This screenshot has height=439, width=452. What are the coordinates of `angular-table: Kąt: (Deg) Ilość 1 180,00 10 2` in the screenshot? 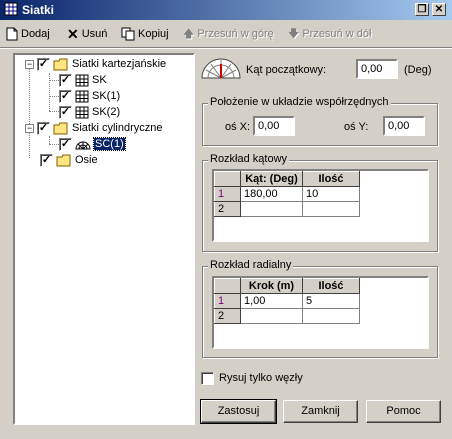 It's located at (320, 205).